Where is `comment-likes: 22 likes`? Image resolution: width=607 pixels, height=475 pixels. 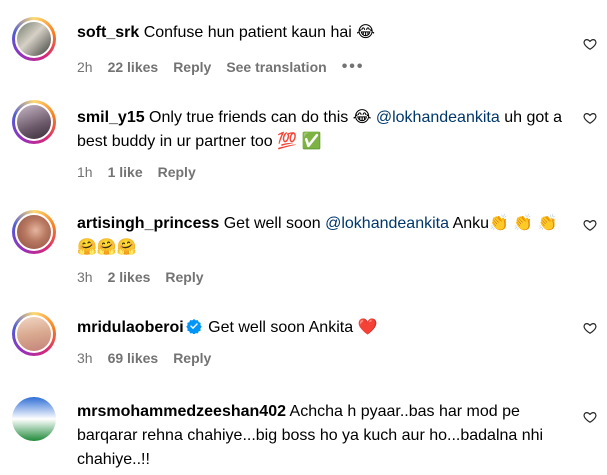 comment-likes: 22 likes is located at coordinates (133, 67).